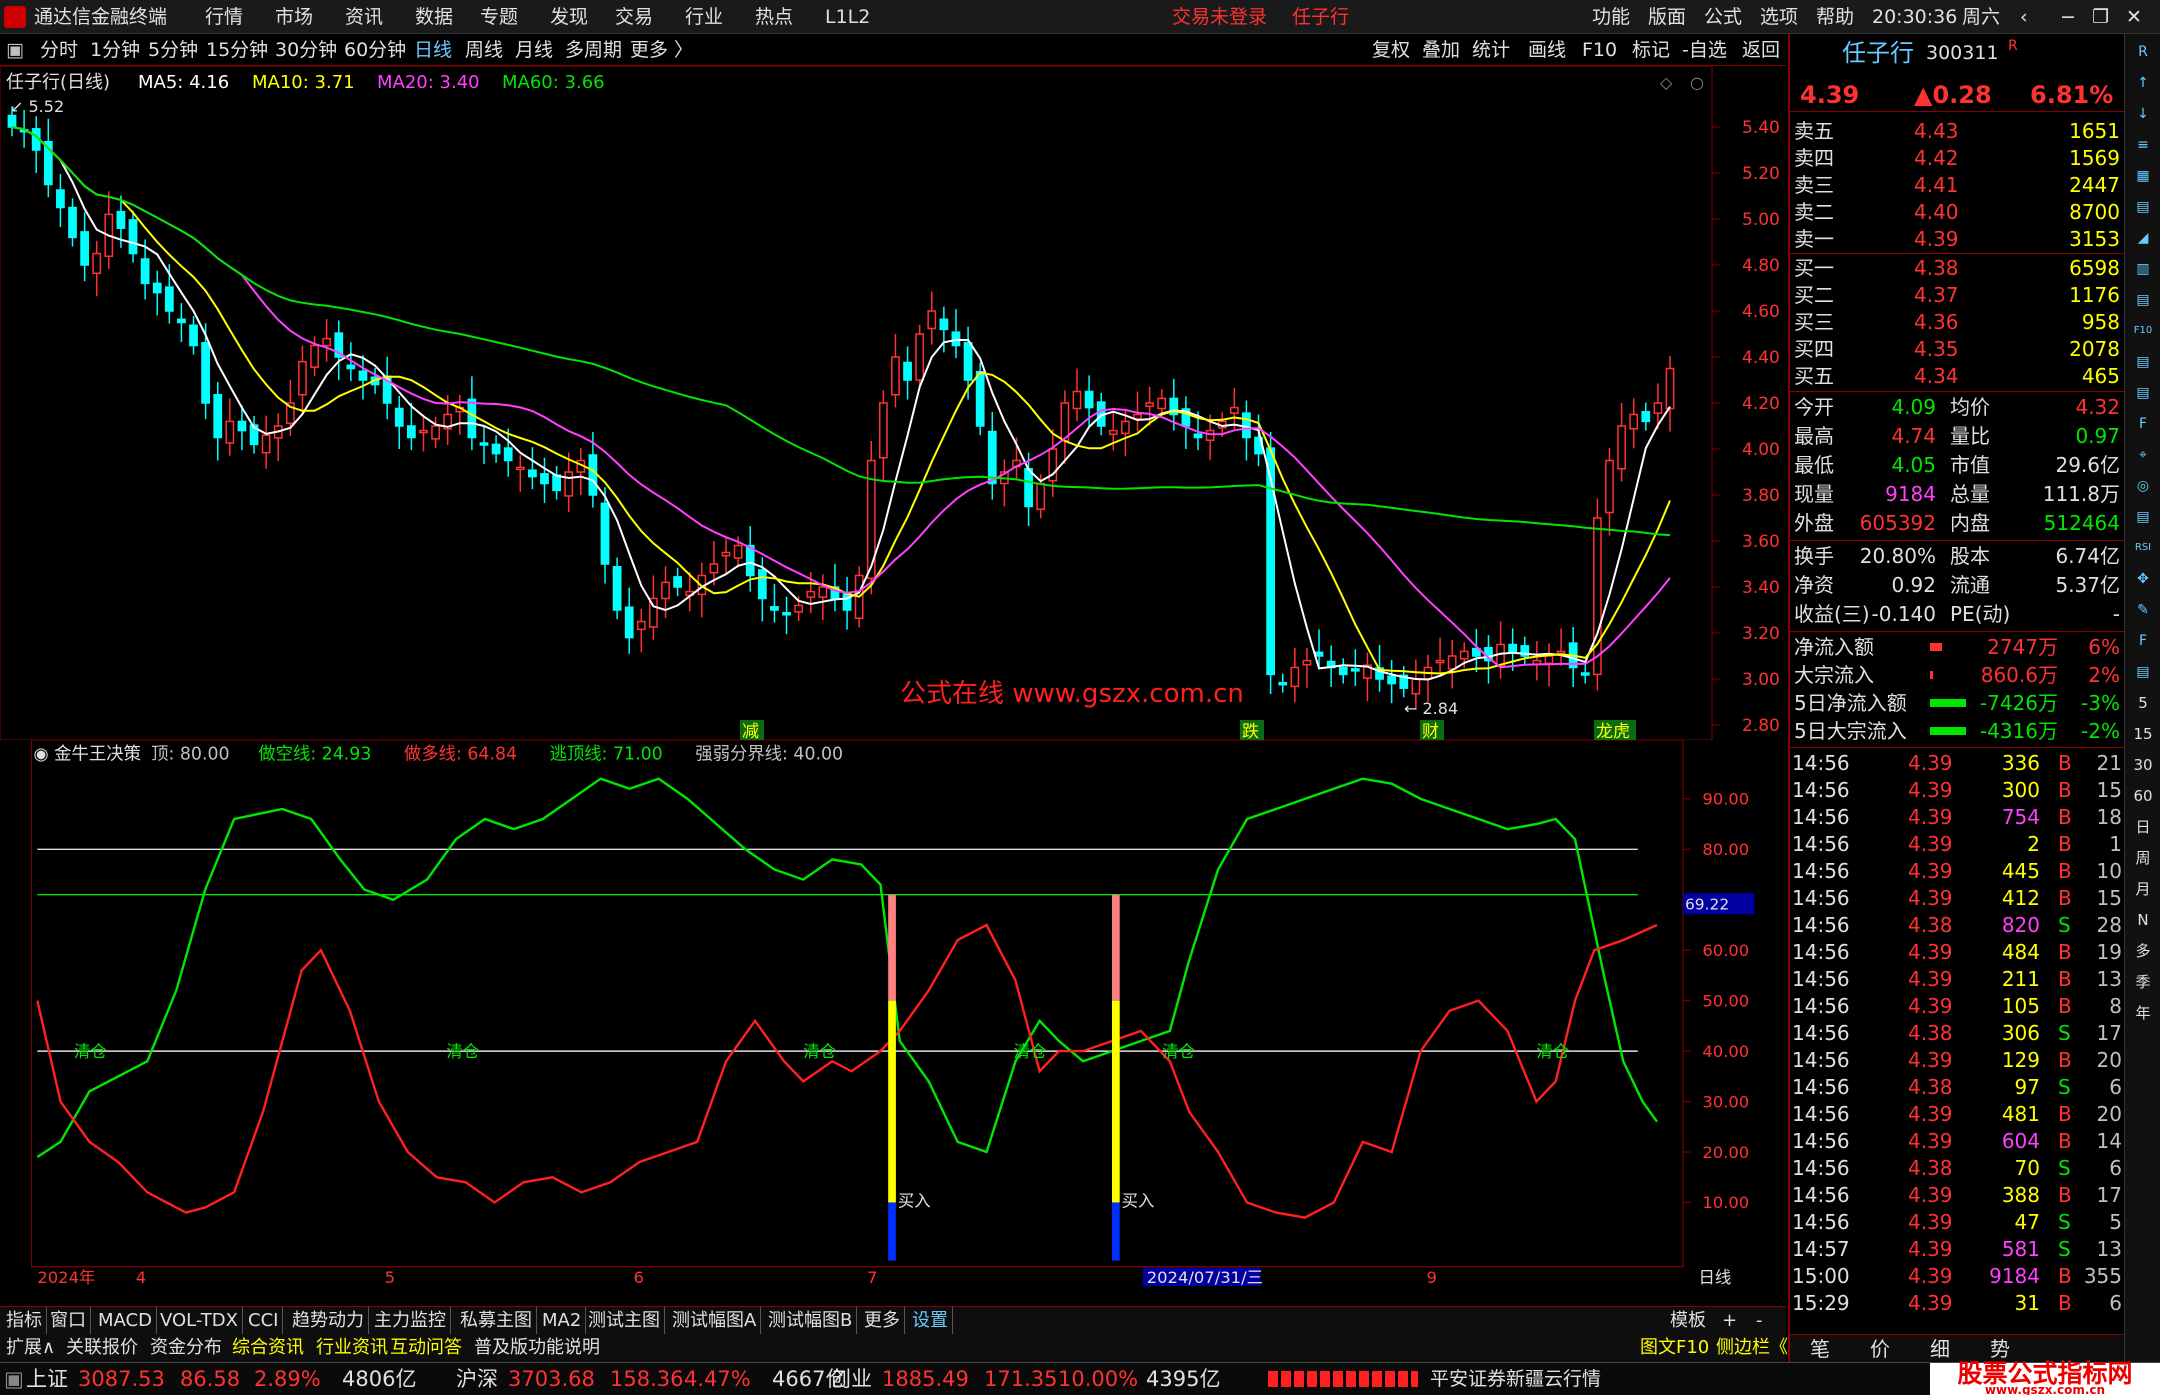  I want to click on template-btn-1: +, so click(1729, 1321).